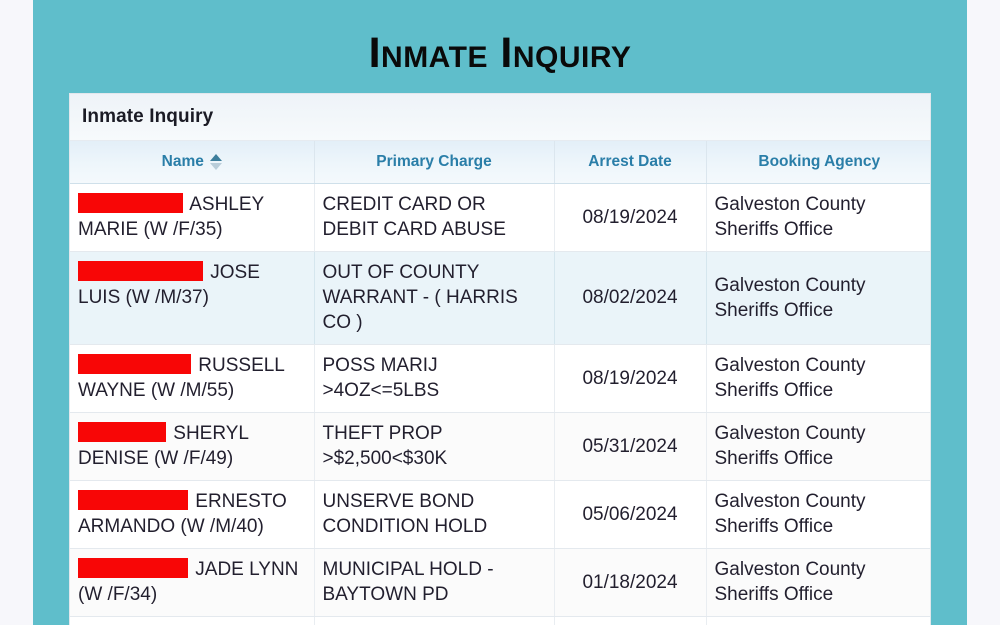 The image size is (1000, 625). I want to click on page-title: Inmate Inquiry, so click(500, 53).